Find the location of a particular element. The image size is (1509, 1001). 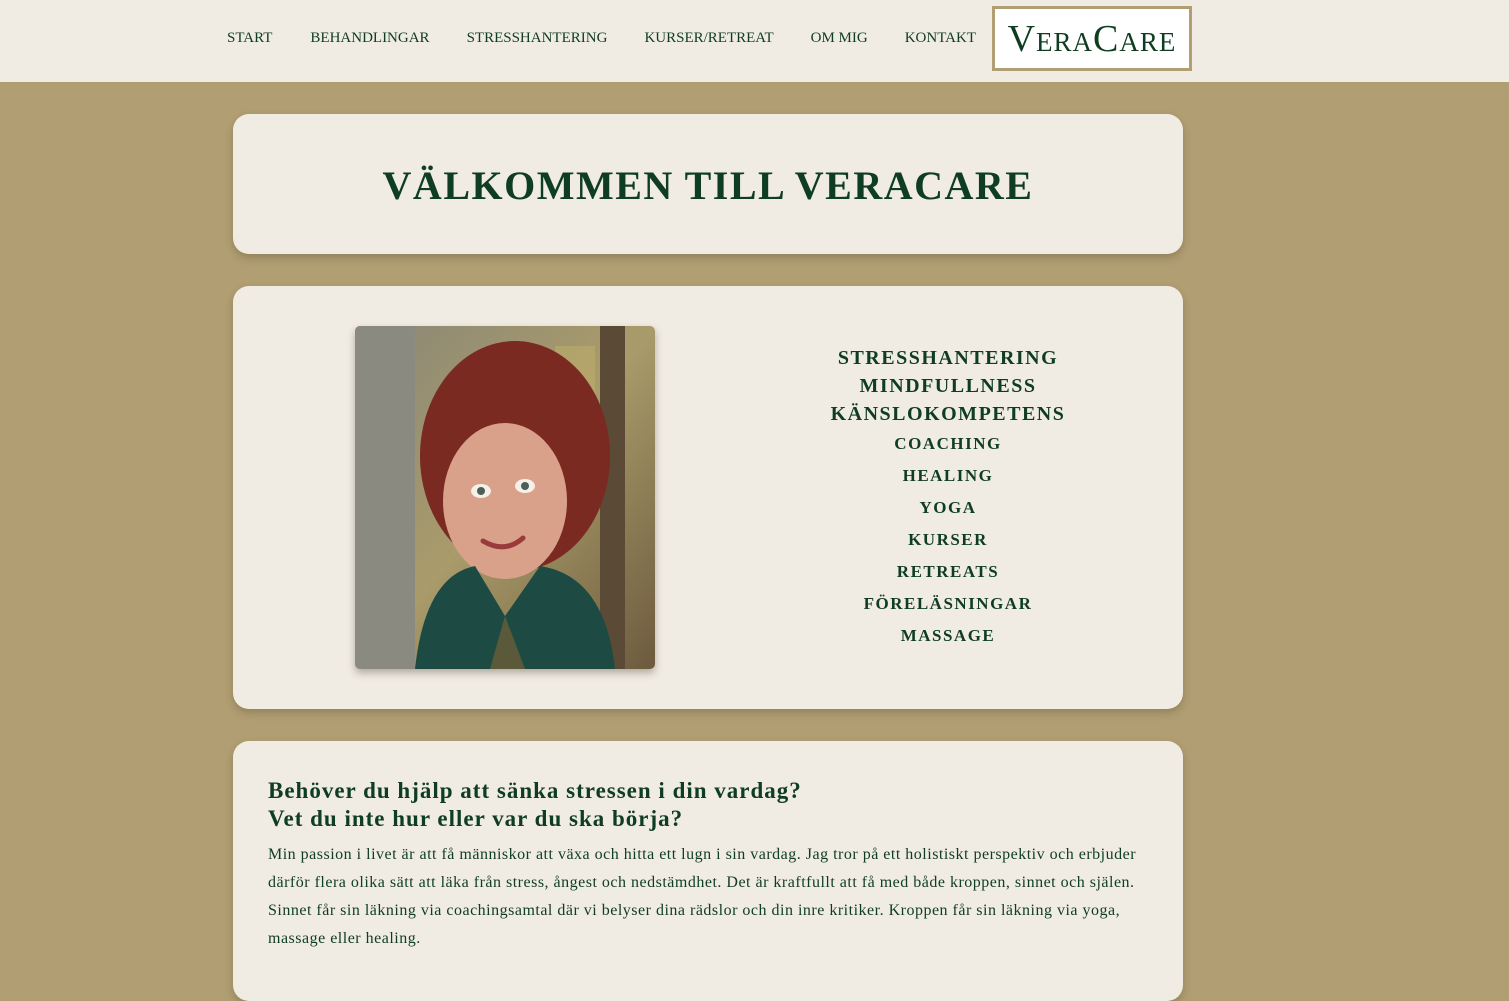

nav-link-stresshantering: STRESSHANTERING is located at coordinates (537, 38).